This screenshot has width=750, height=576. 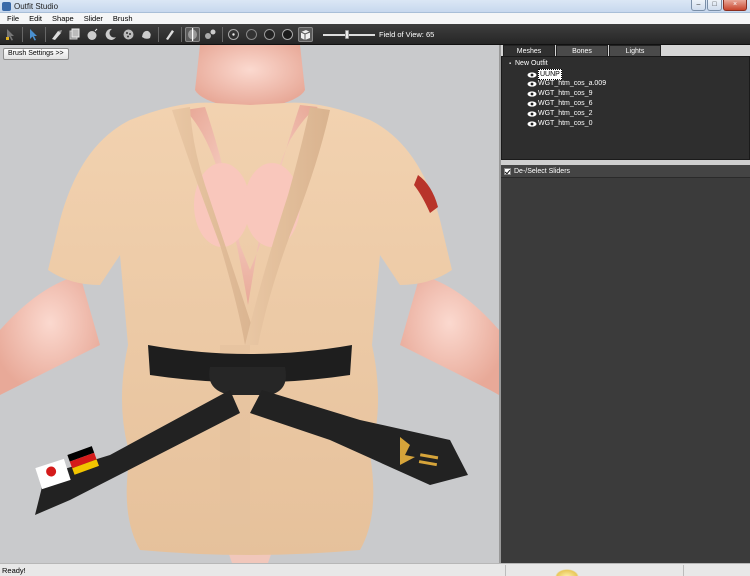 I want to click on fov-slider, so click(x=349, y=34).